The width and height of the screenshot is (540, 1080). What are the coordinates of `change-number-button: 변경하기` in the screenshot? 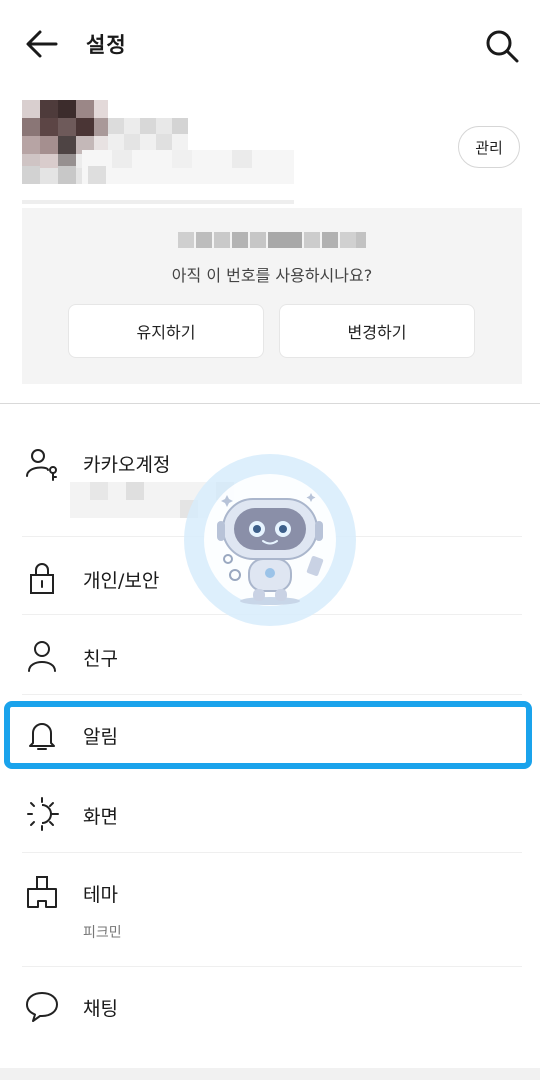 It's located at (377, 331).